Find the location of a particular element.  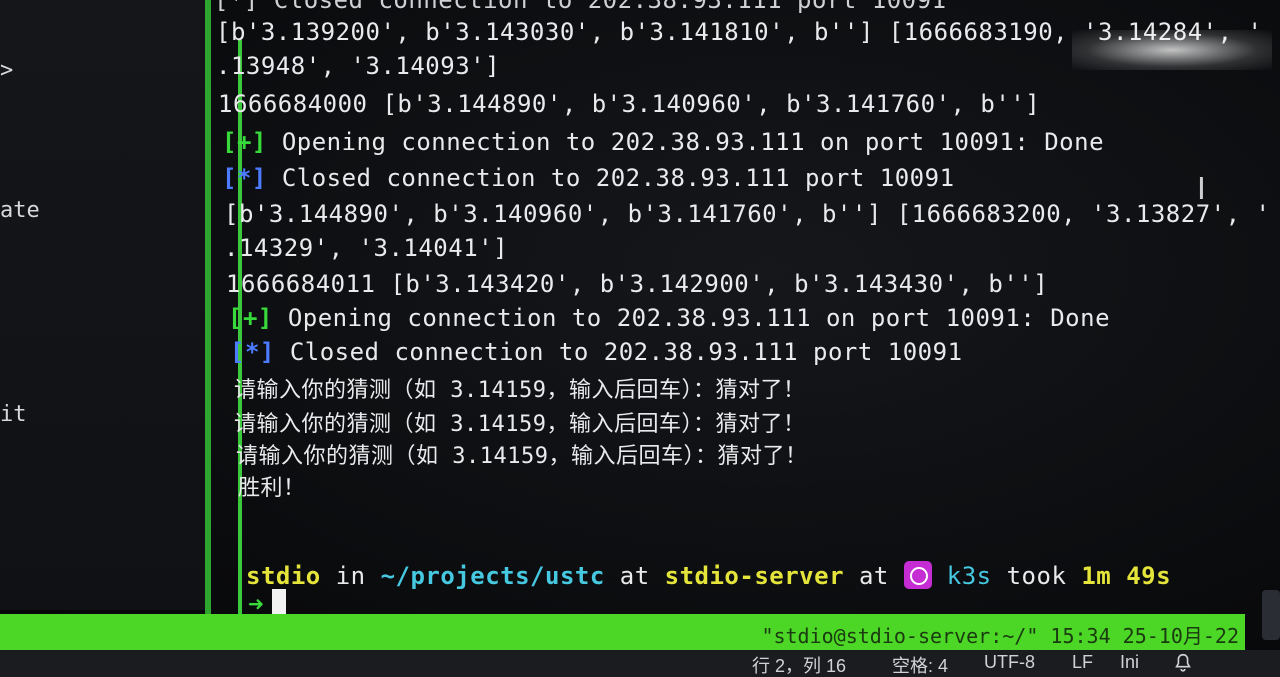

tmux-status-text: "stdio@stdio-server:~/" 15:34 25-10月-22 is located at coordinates (1000, 636).